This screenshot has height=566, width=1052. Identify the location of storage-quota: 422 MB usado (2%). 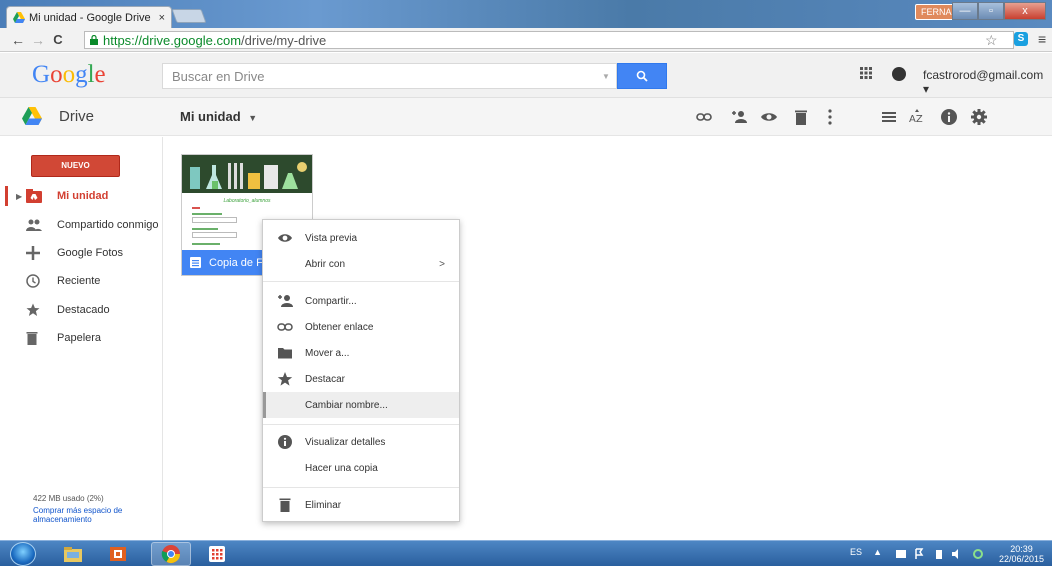
(68, 498).